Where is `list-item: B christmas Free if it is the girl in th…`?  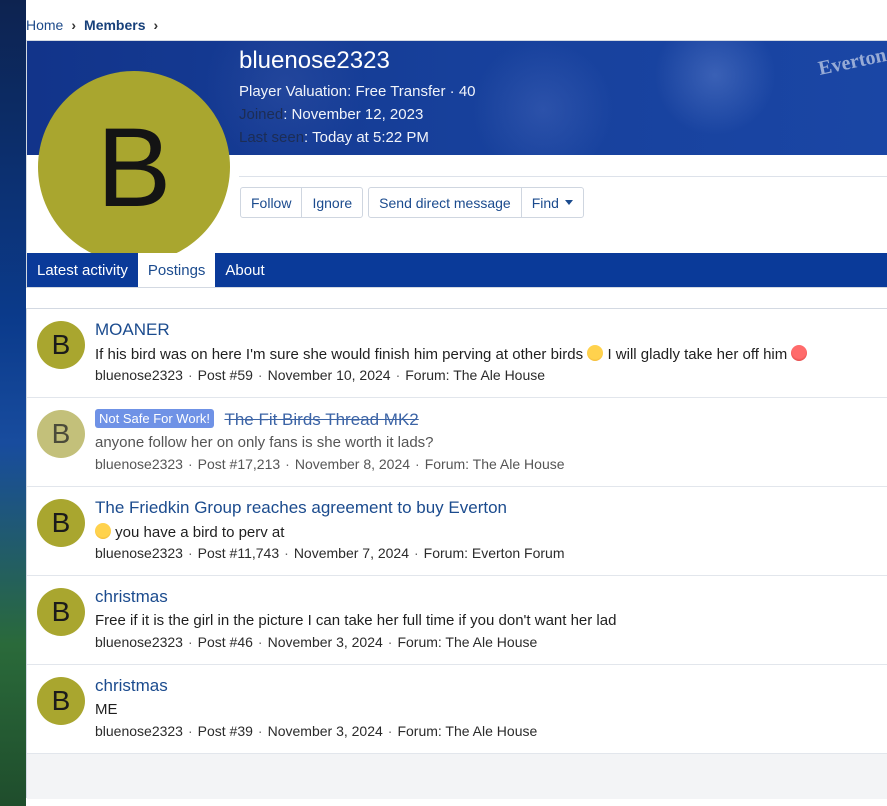 list-item: B christmas Free if it is the girl in th… is located at coordinates (457, 620).